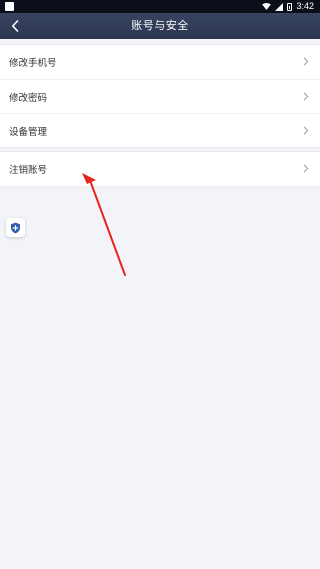 This screenshot has width=320, height=569. I want to click on nav-bar: 账号与安全, so click(160, 26).